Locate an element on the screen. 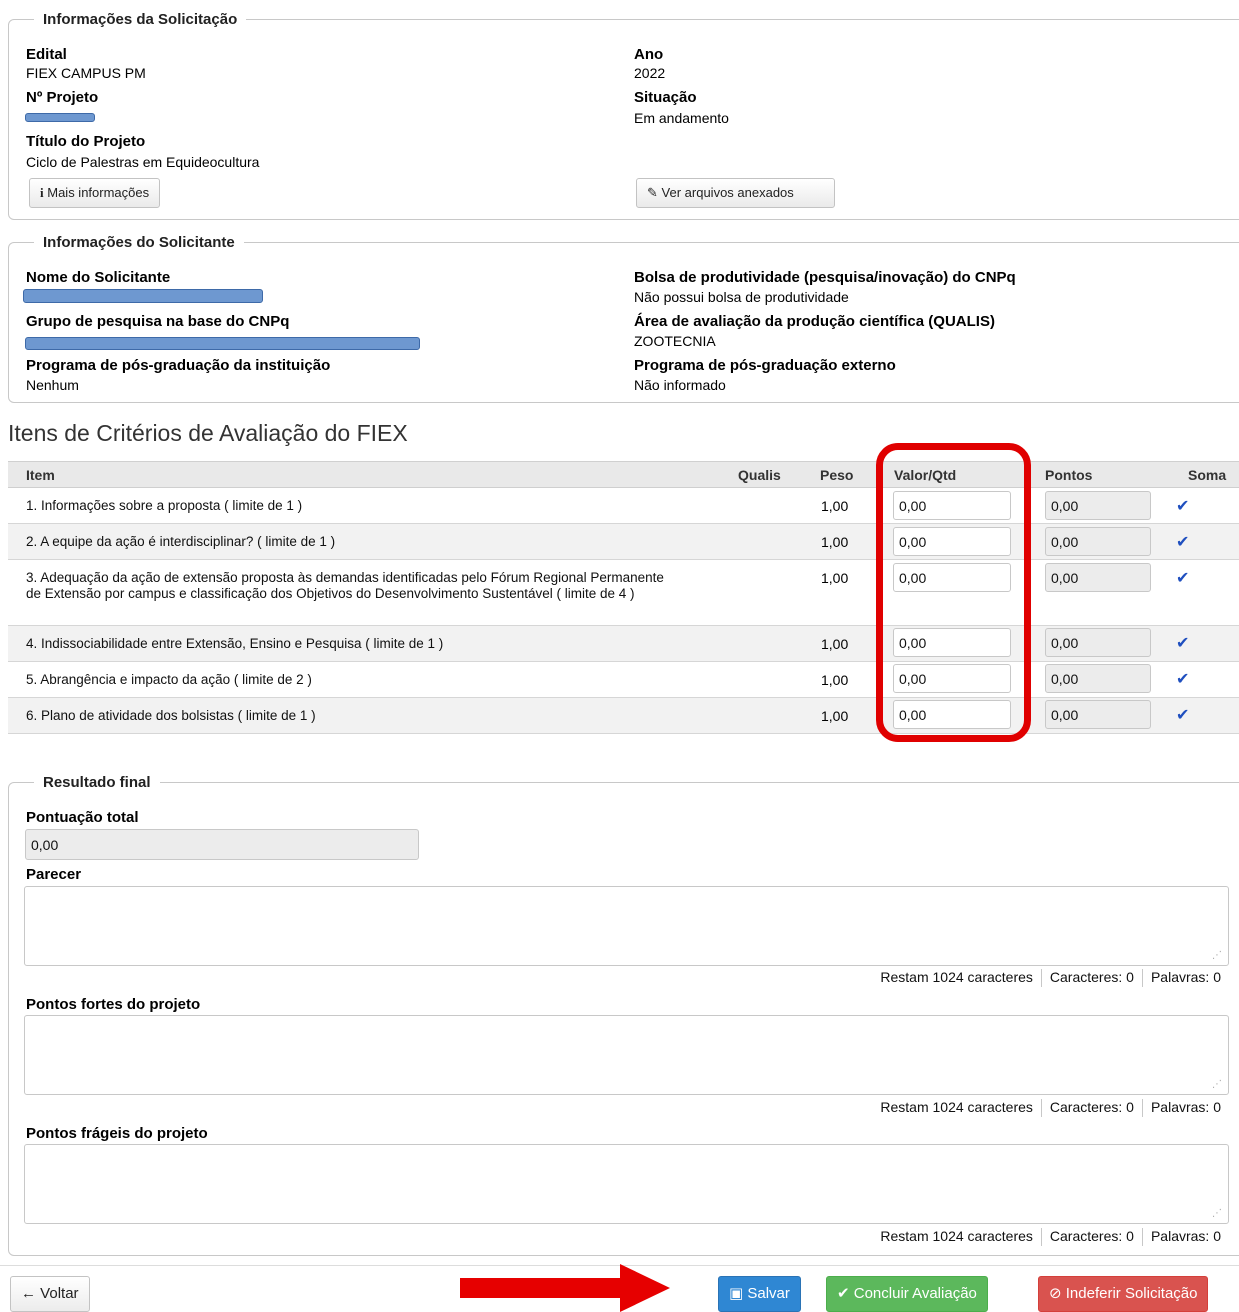  header-qualis: Qualis is located at coordinates (759, 475).